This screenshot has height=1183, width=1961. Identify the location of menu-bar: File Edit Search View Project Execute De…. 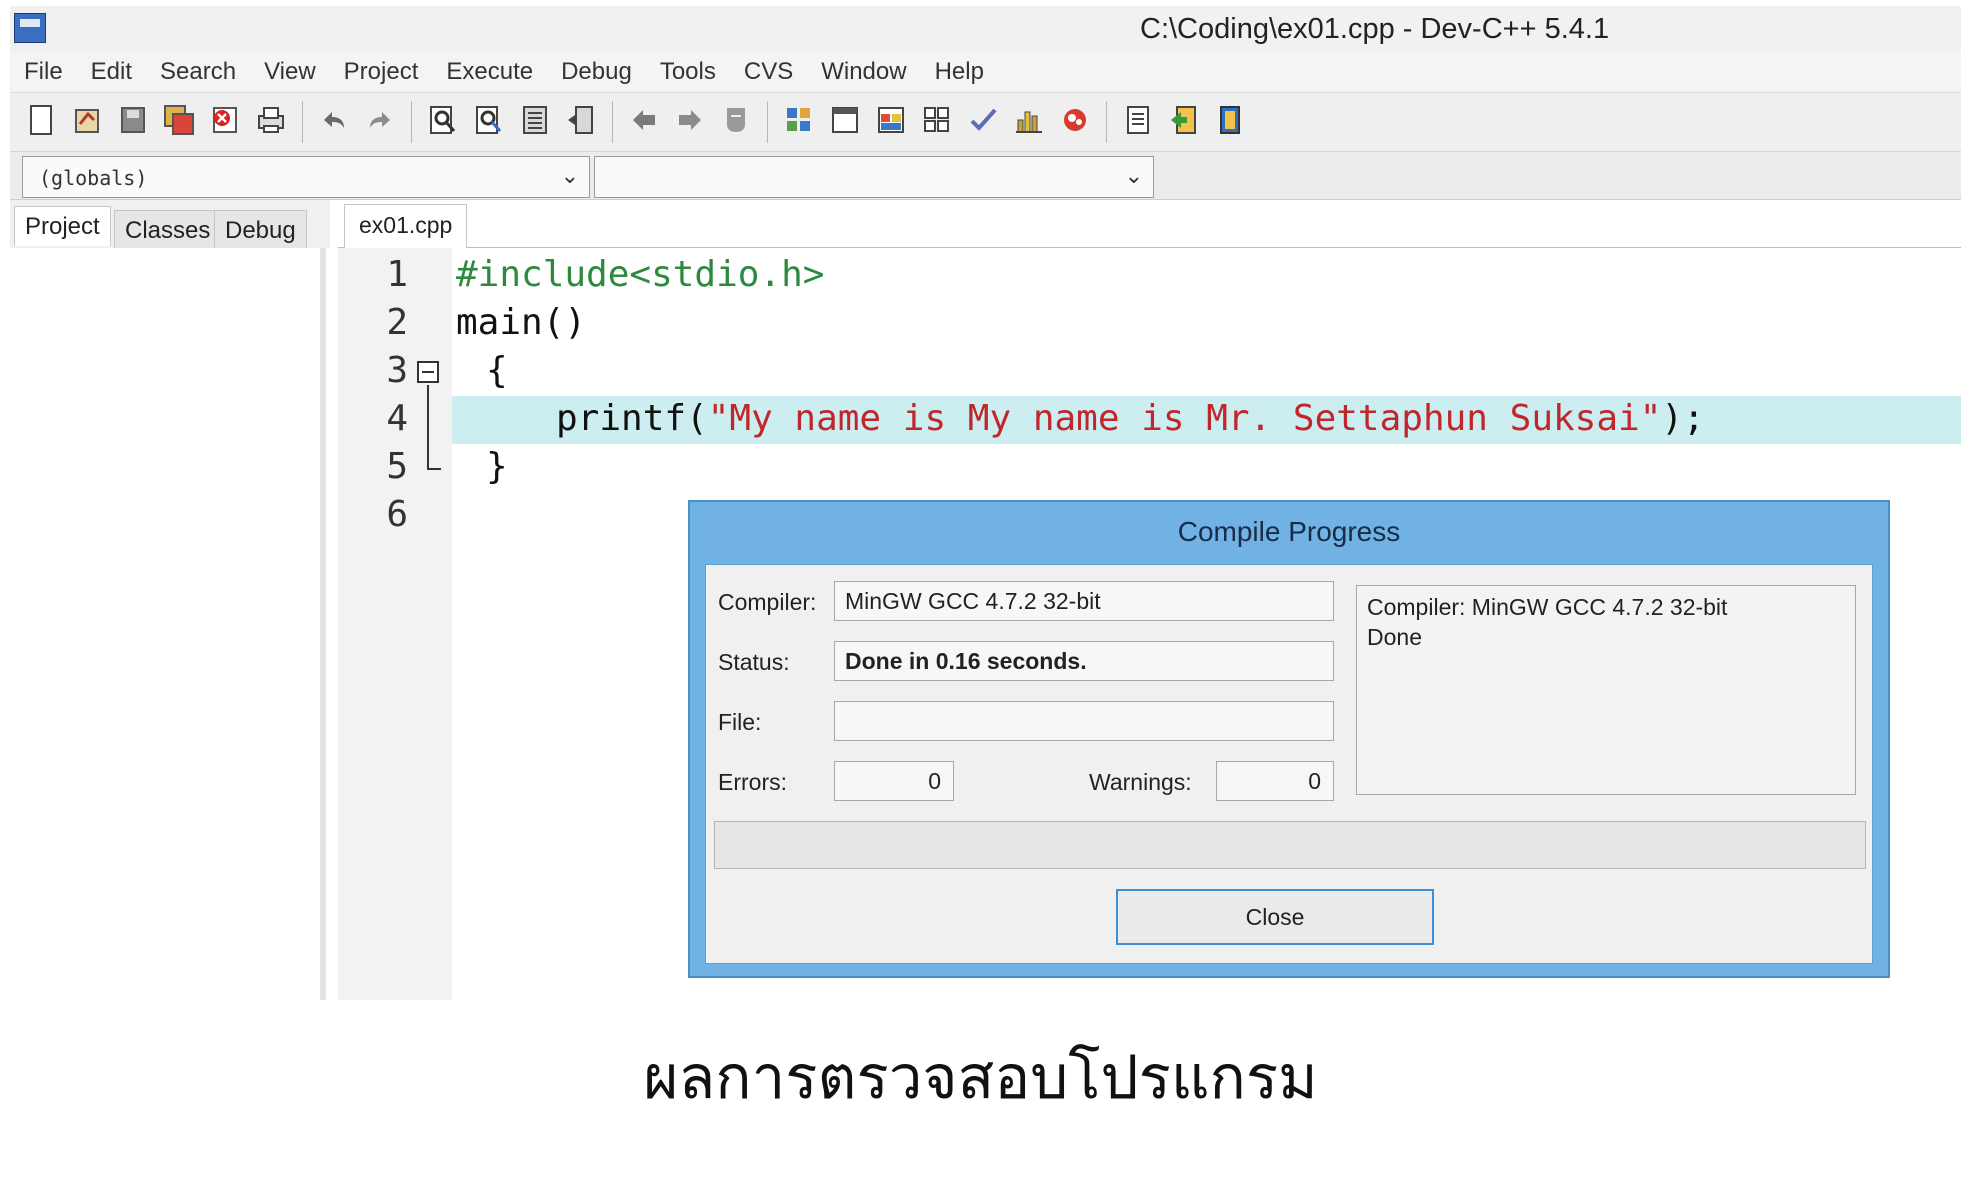
(985, 72).